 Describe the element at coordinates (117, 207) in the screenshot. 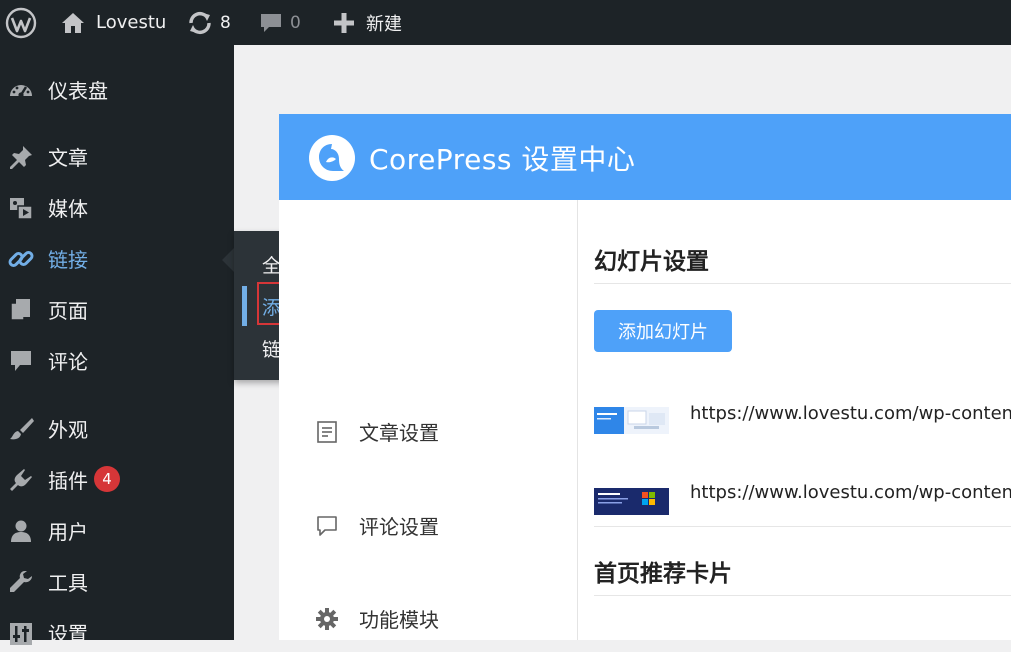

I see `menu-item-media: 媒体` at that location.